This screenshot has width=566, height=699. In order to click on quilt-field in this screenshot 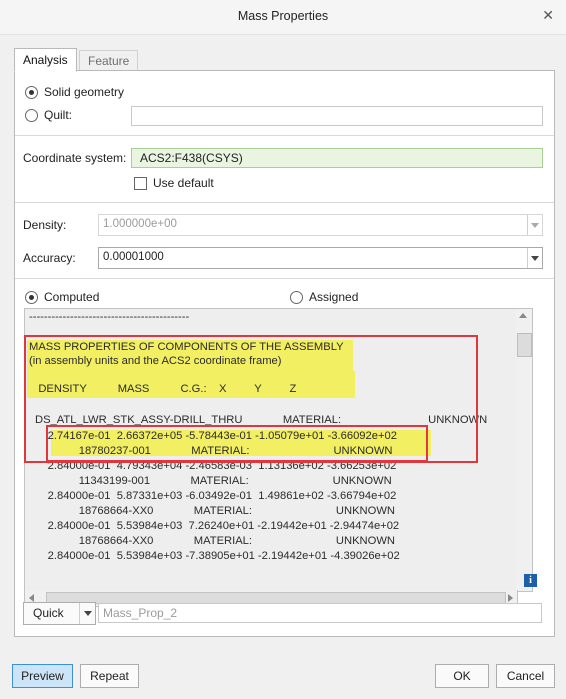, I will do `click(337, 116)`.